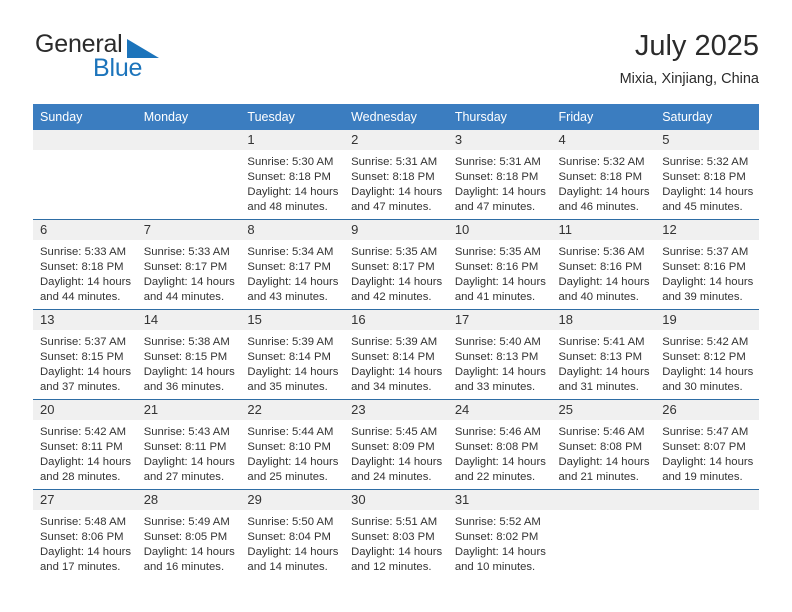  I want to click on day-number-band: 26, so click(707, 410).